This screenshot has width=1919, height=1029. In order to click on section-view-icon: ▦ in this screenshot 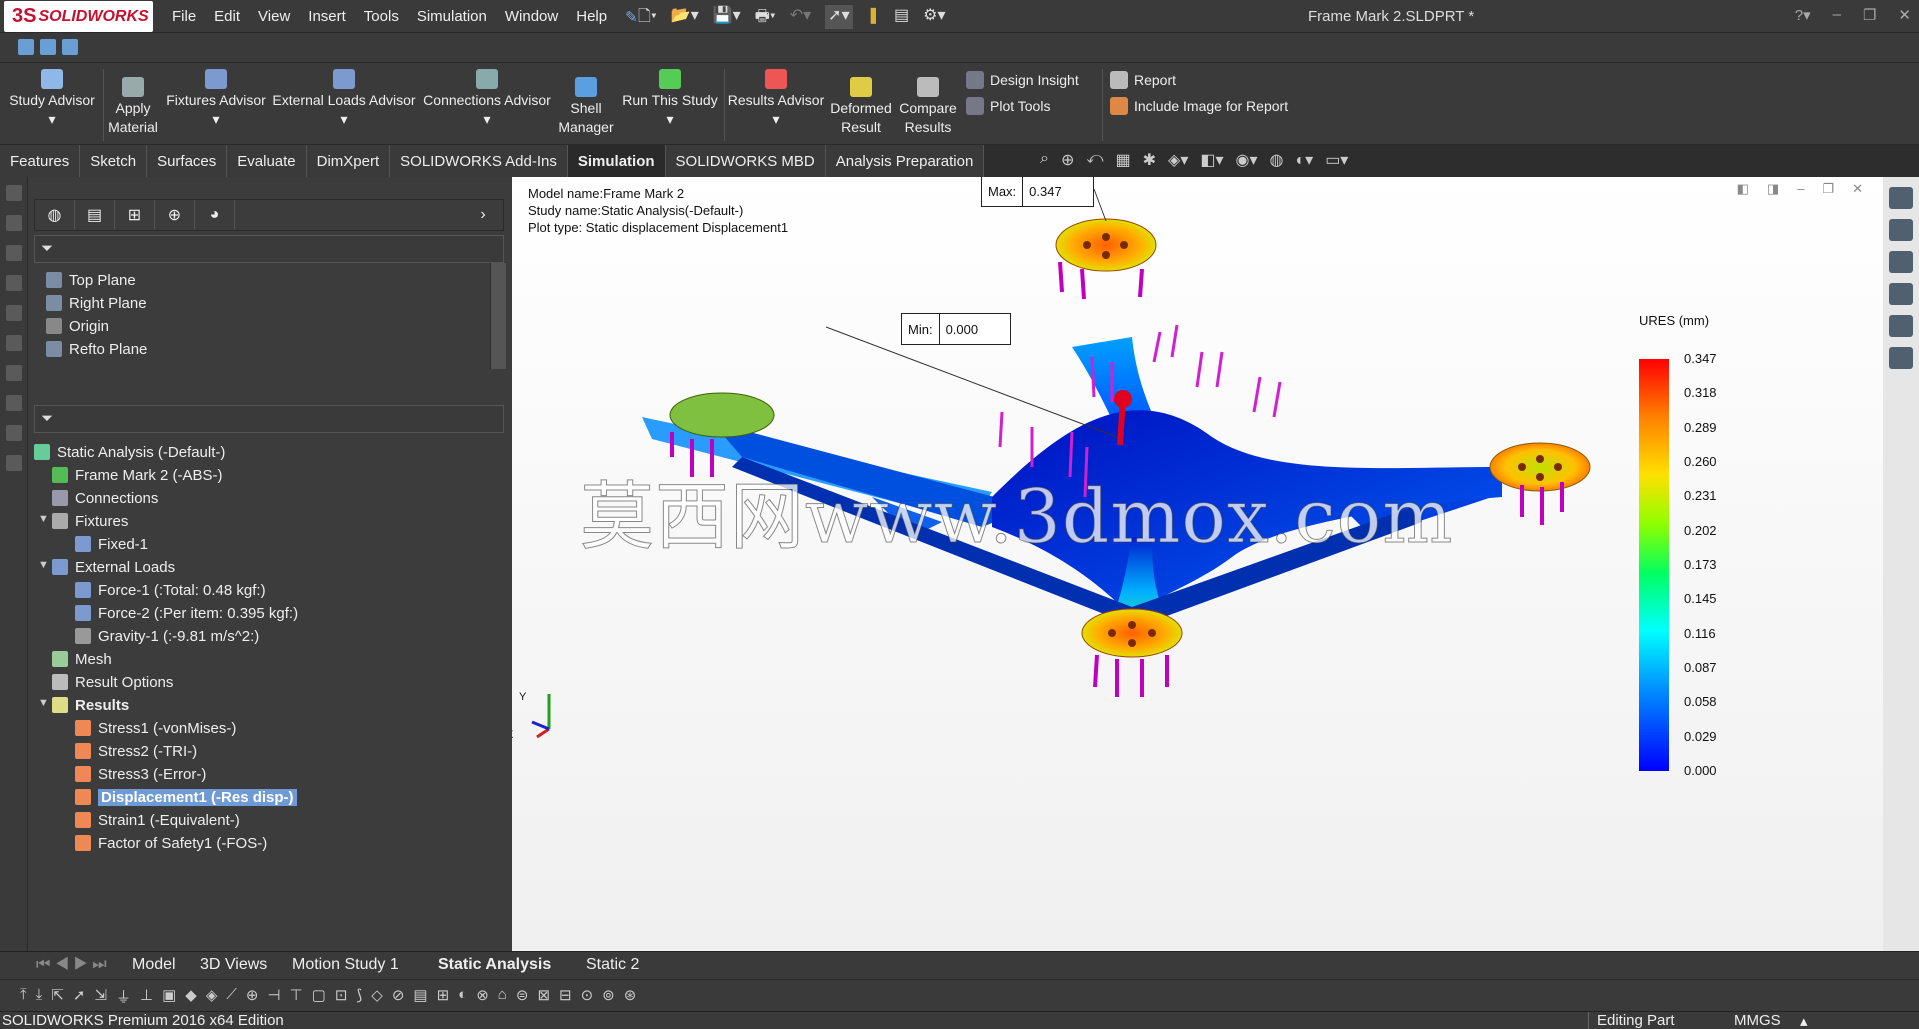, I will do `click(1122, 160)`.